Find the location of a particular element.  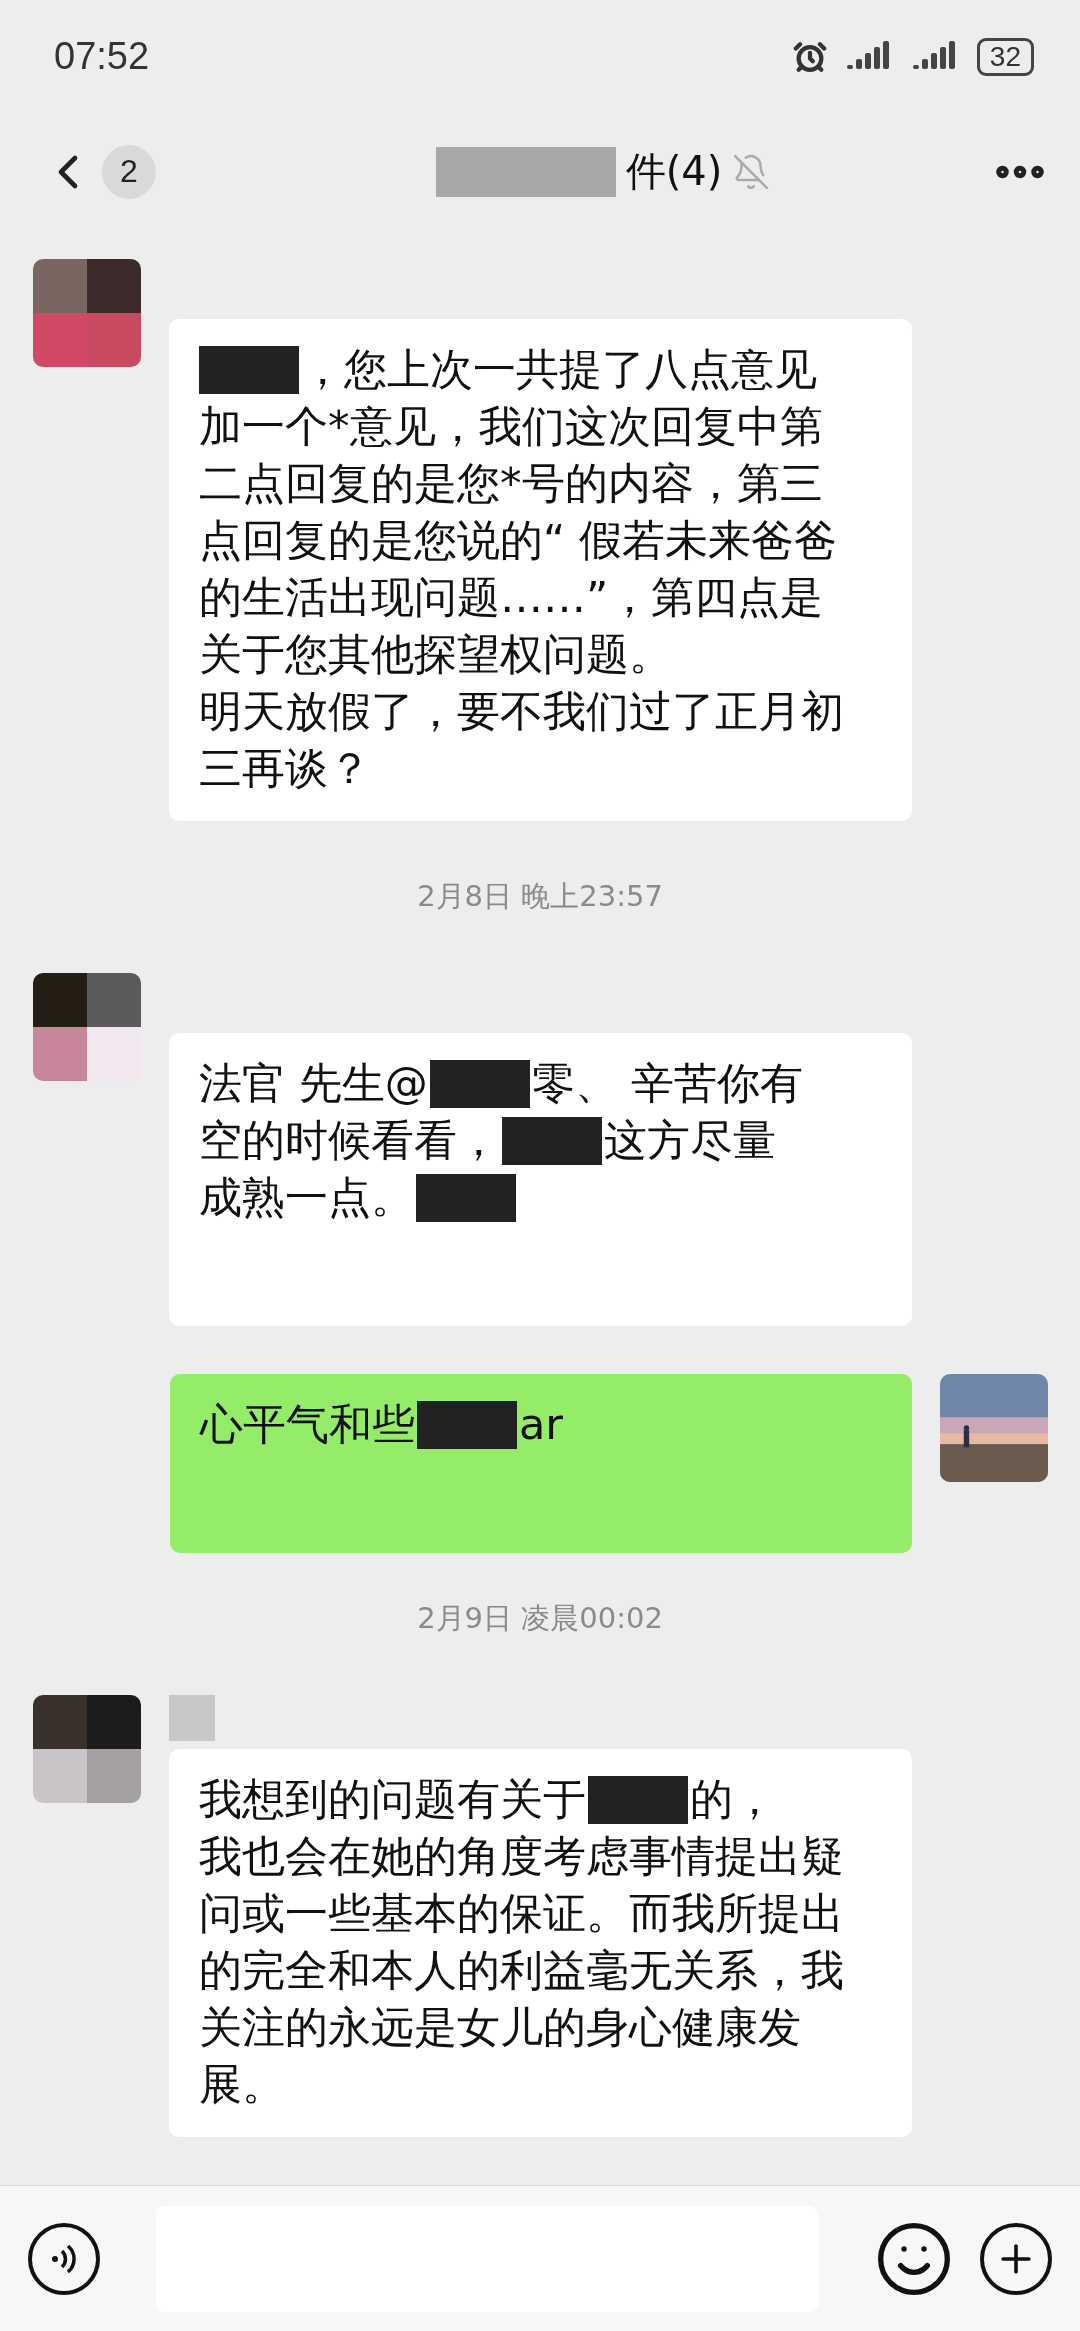

message-text: 零、 辛苦你有 is located at coordinates (667, 1084).